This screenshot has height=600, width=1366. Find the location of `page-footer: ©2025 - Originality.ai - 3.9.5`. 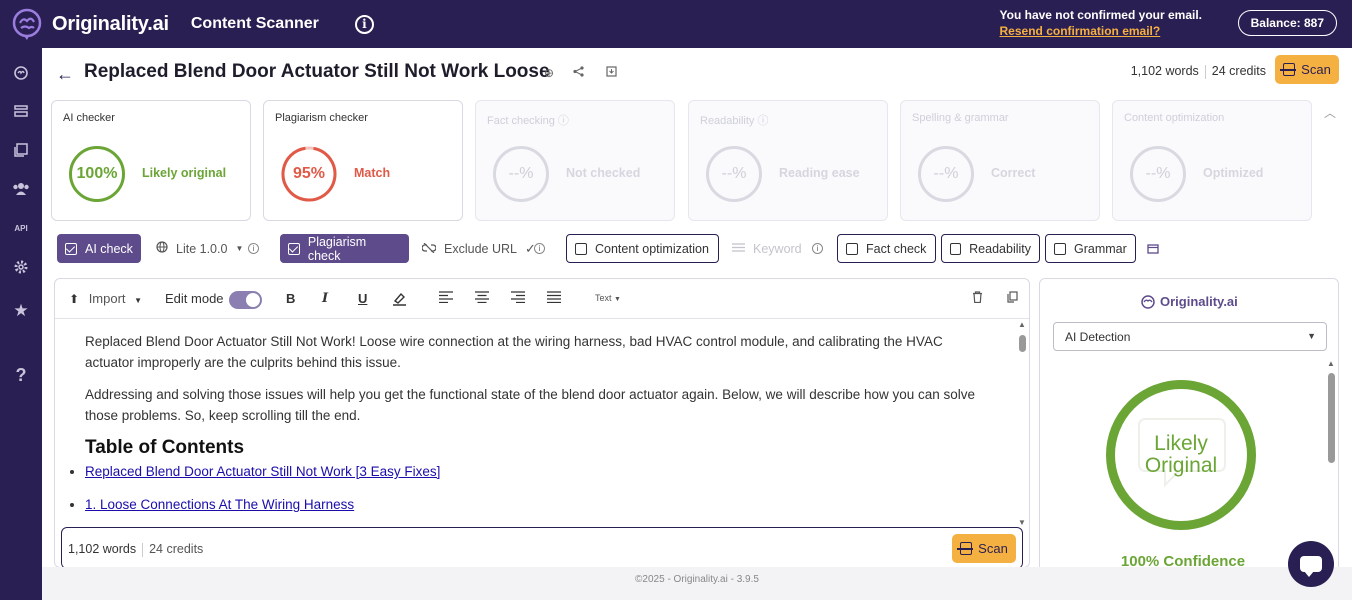

page-footer: ©2025 - Originality.ai - 3.9.5 is located at coordinates (697, 583).